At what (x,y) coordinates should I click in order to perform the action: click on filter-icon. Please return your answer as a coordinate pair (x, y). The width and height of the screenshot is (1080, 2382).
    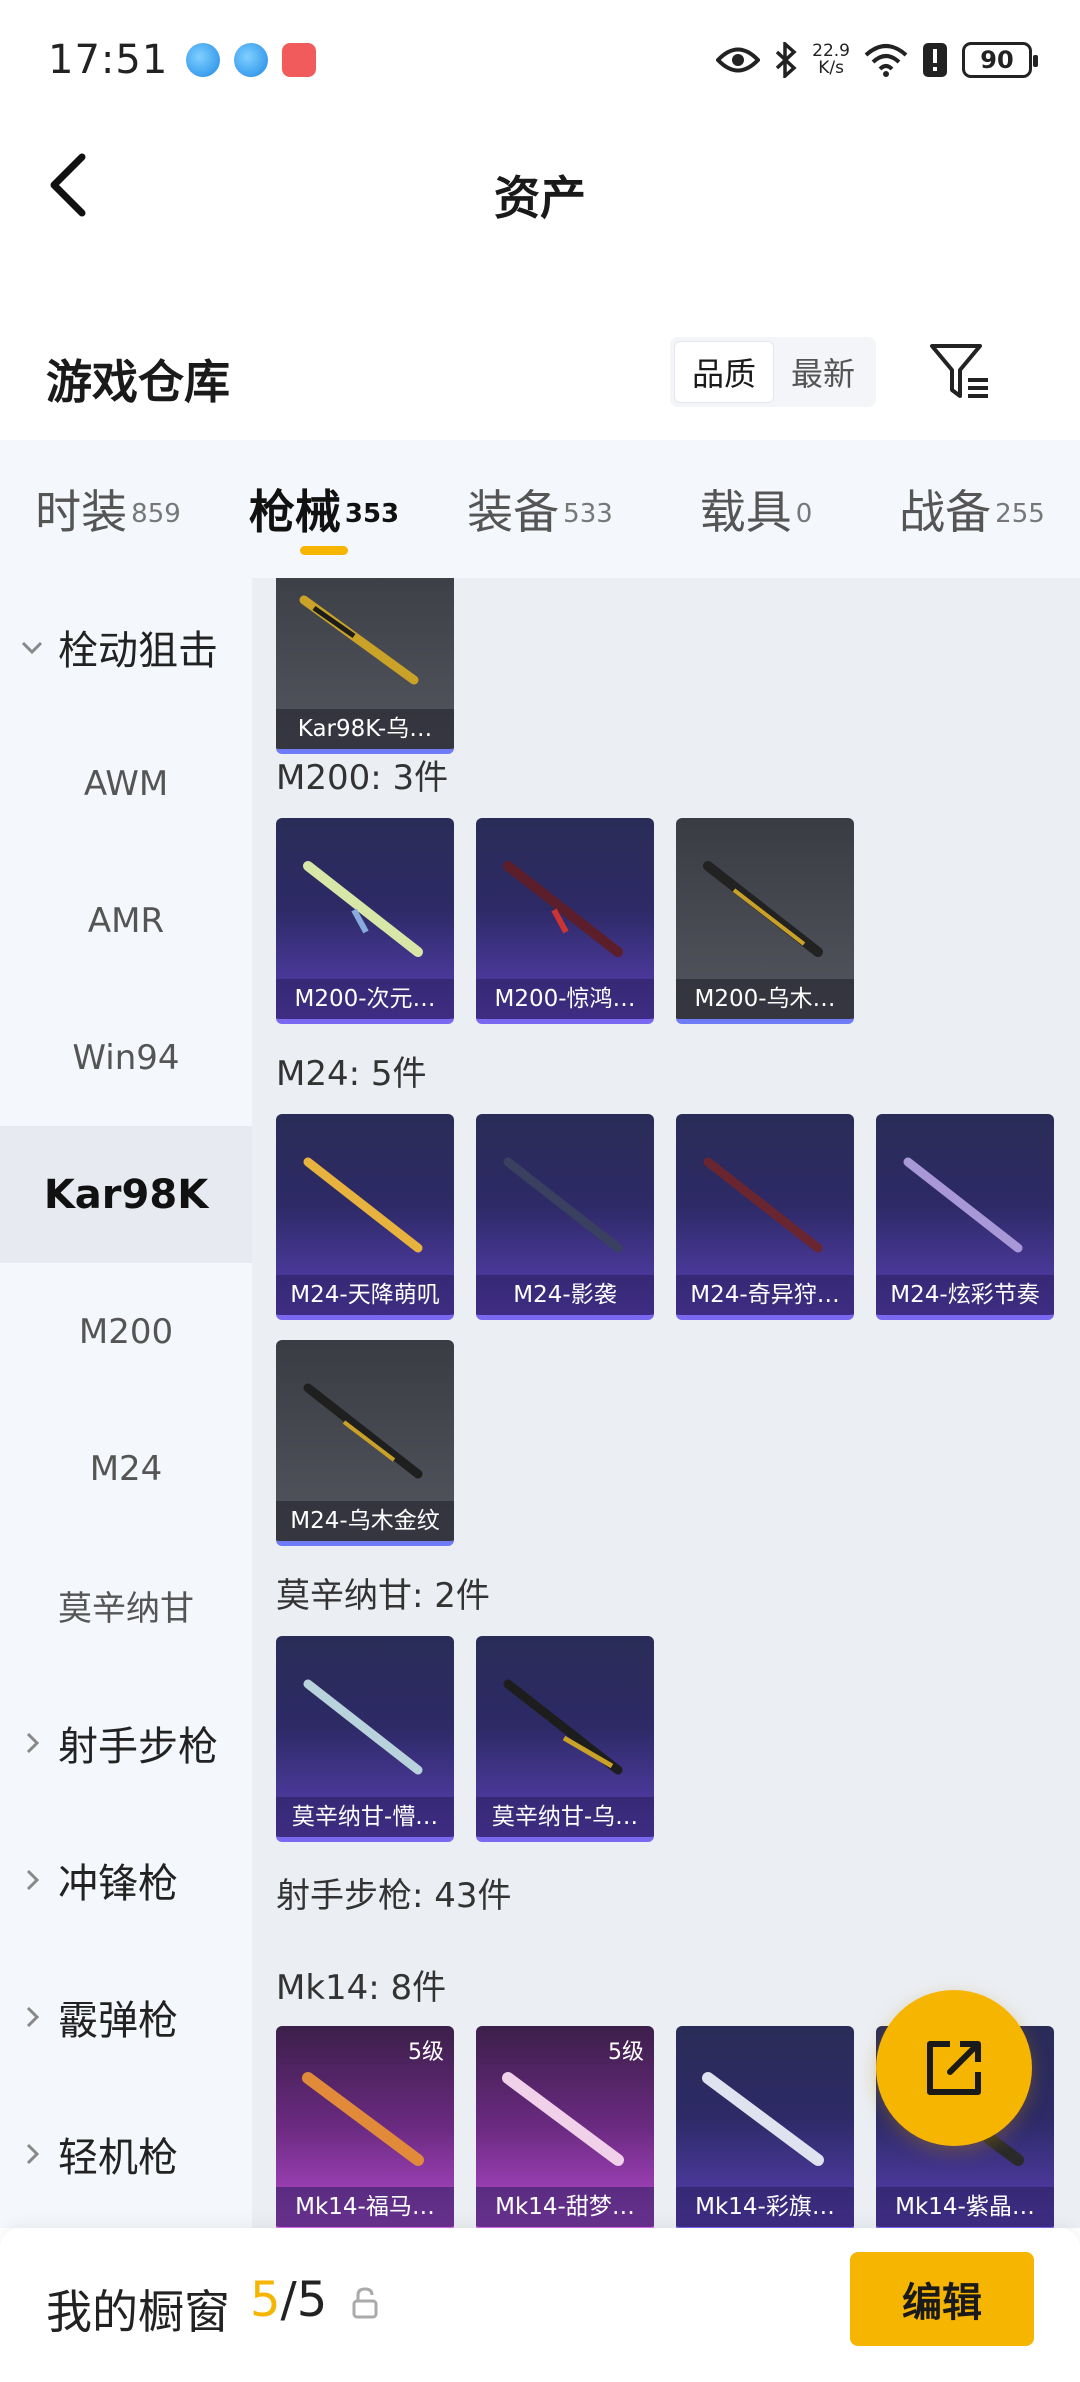
    Looking at the image, I should click on (959, 371).